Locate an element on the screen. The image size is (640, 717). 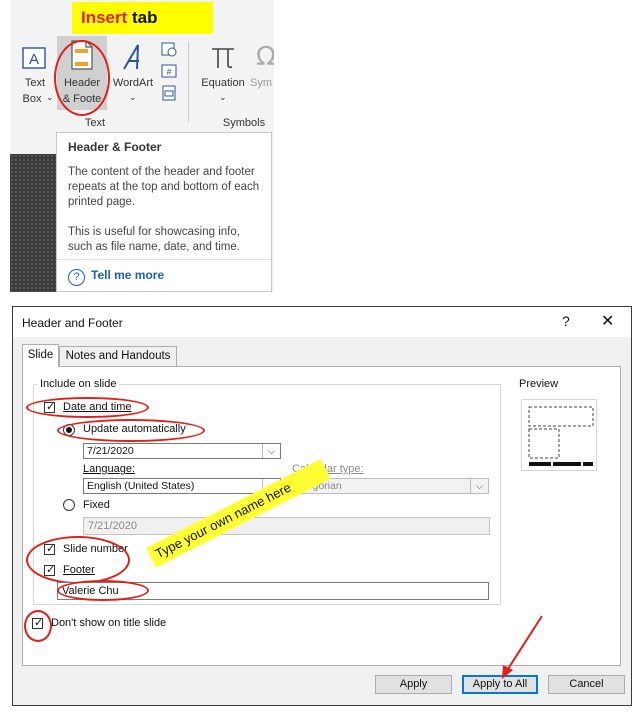
symbol-button: Ω Sym is located at coordinates (262, 77).